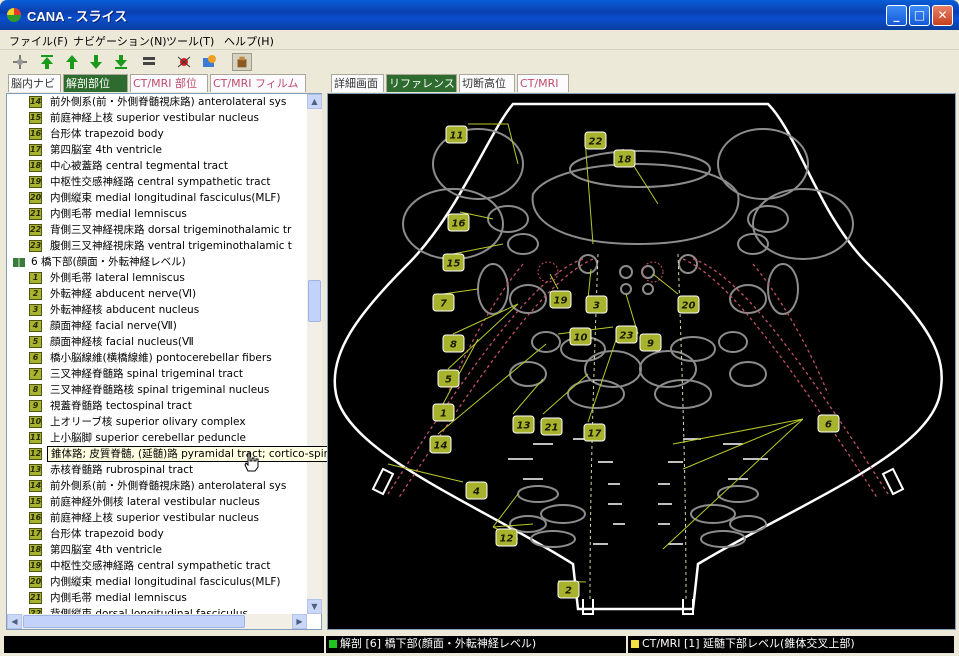 The width and height of the screenshot is (959, 656). I want to click on tree-item-number-badge: 6, so click(35, 358).